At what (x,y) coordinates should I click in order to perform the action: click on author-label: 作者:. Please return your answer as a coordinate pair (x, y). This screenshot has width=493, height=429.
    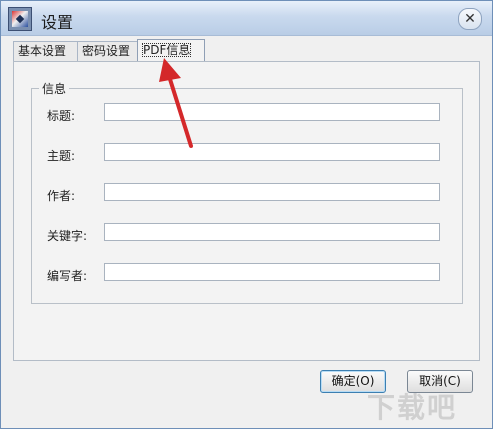
    Looking at the image, I should click on (61, 196).